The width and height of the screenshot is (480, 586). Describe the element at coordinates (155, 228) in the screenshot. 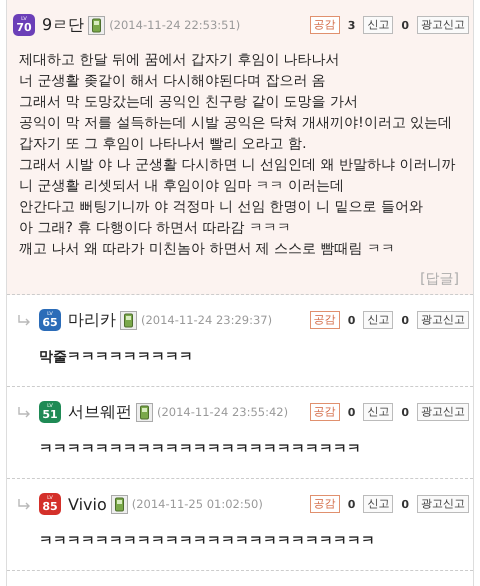

I see `comment-text: 아 그래? 휴 다행이다 하면서 따라감 ㅋㅋㅋ` at that location.